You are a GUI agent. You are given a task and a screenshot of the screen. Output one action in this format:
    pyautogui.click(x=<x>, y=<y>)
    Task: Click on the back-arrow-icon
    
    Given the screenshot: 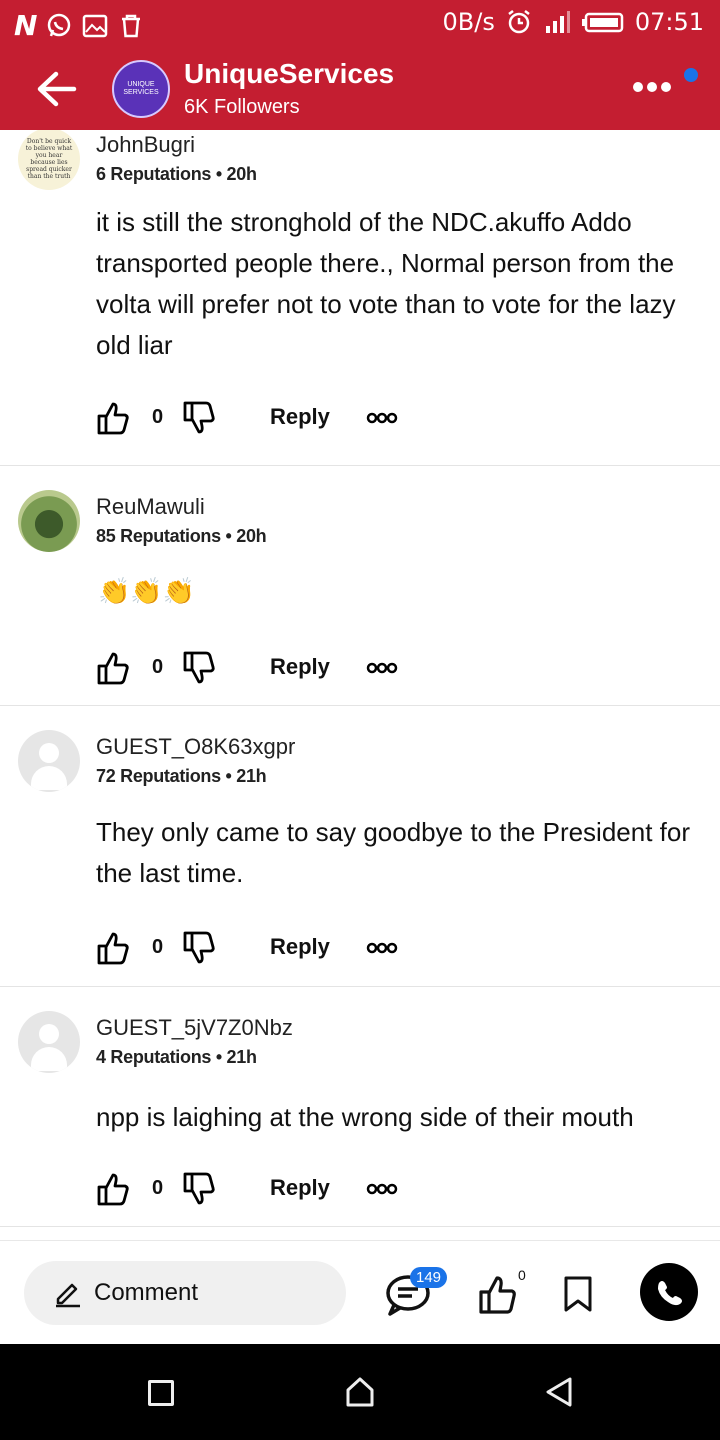 What is the action you would take?
    pyautogui.click(x=57, y=89)
    